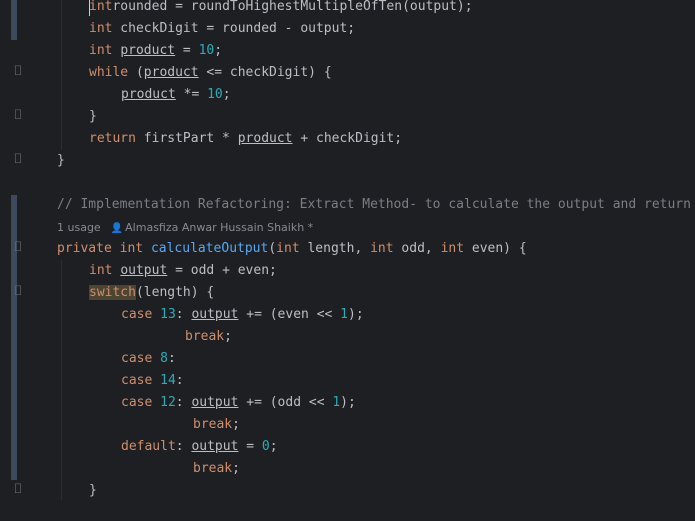 The width and height of the screenshot is (695, 521). Describe the element at coordinates (285, 402) in the screenshot. I see `code-token: += (odd <<` at that location.